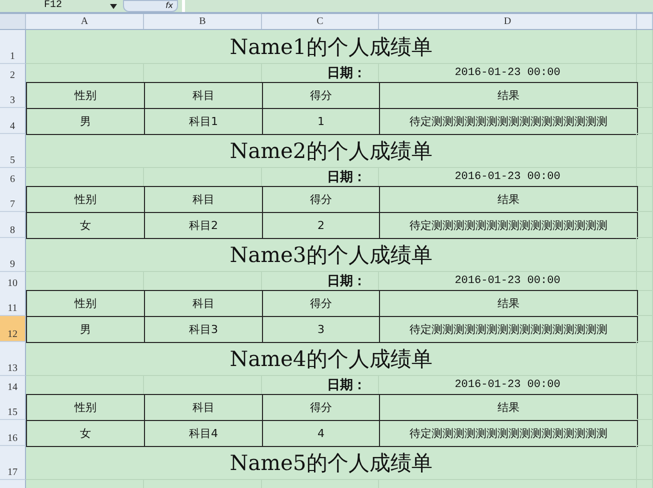  I want to click on column-header: B, so click(203, 21).